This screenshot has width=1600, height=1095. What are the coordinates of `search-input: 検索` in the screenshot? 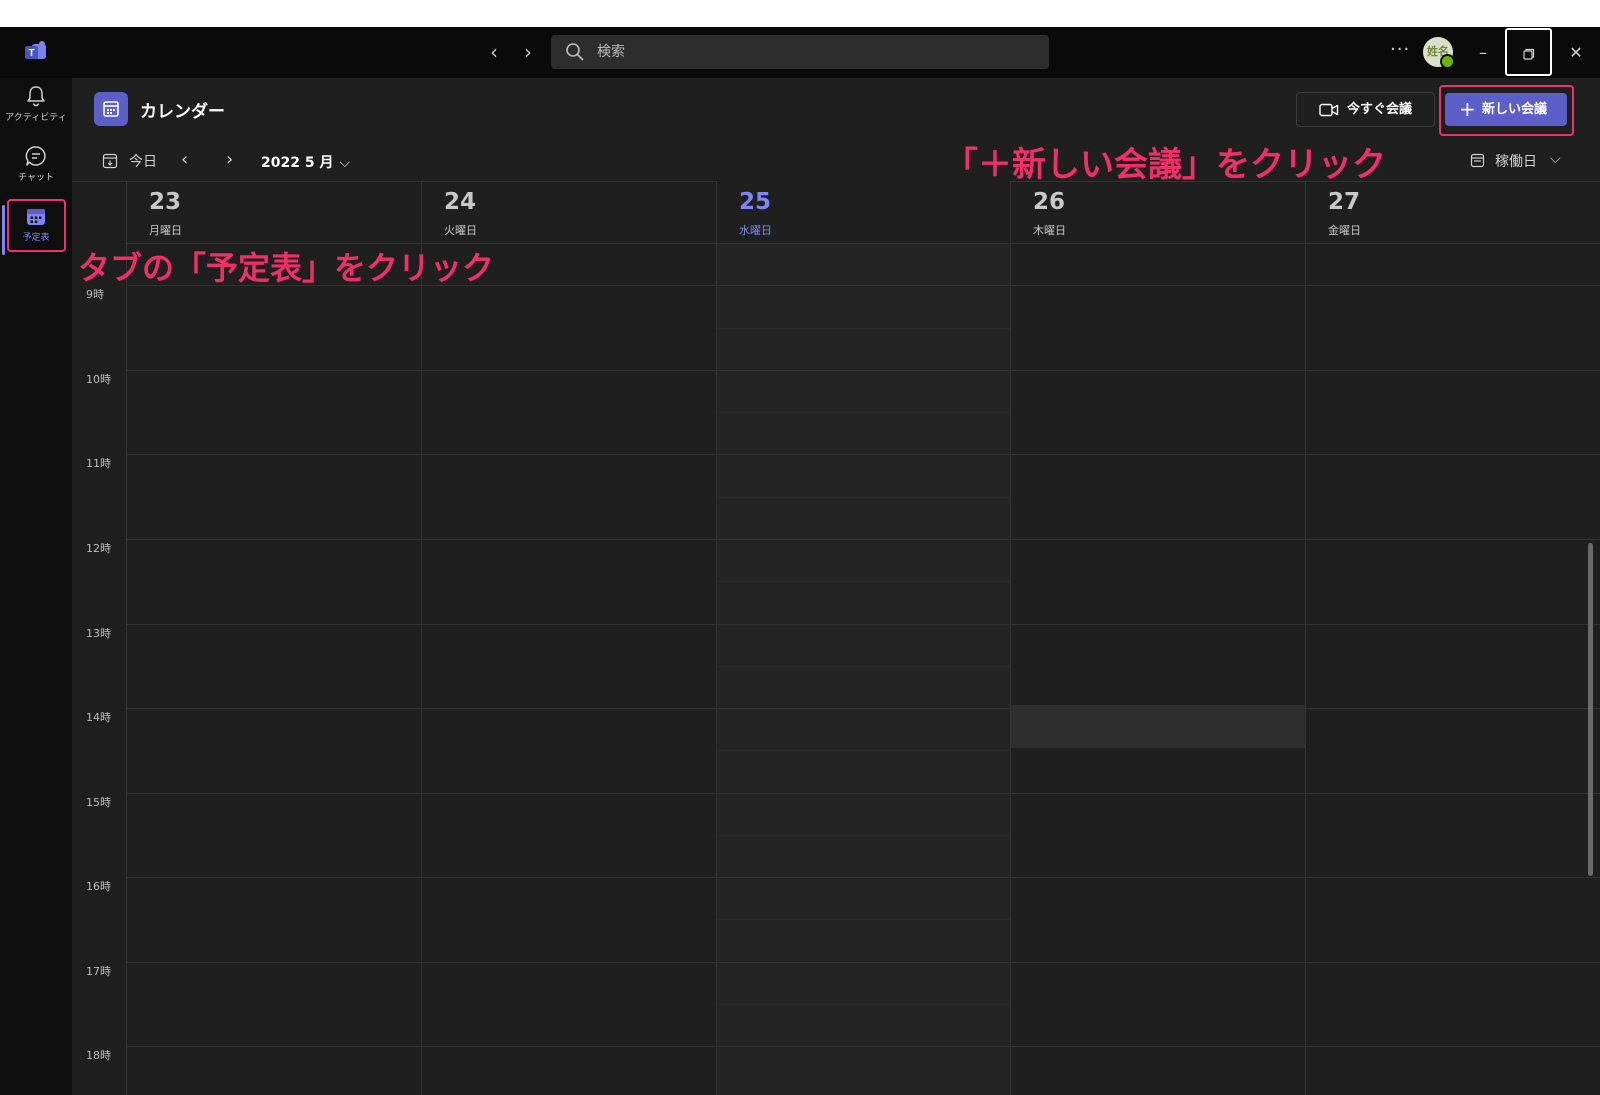 It's located at (800, 52).